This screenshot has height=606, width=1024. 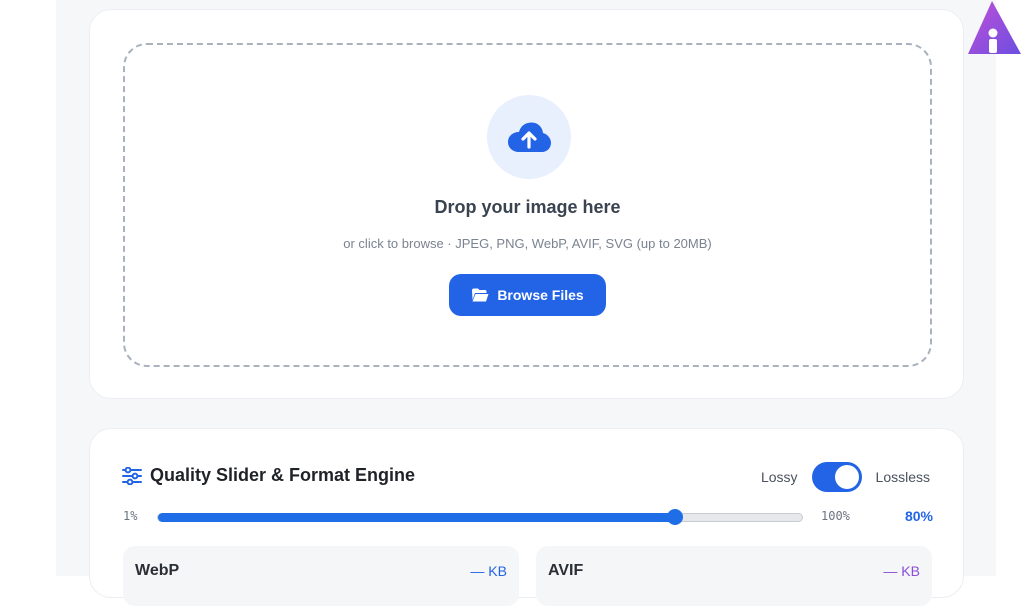 I want to click on browse-files-button: Browse Files, so click(x=527, y=295).